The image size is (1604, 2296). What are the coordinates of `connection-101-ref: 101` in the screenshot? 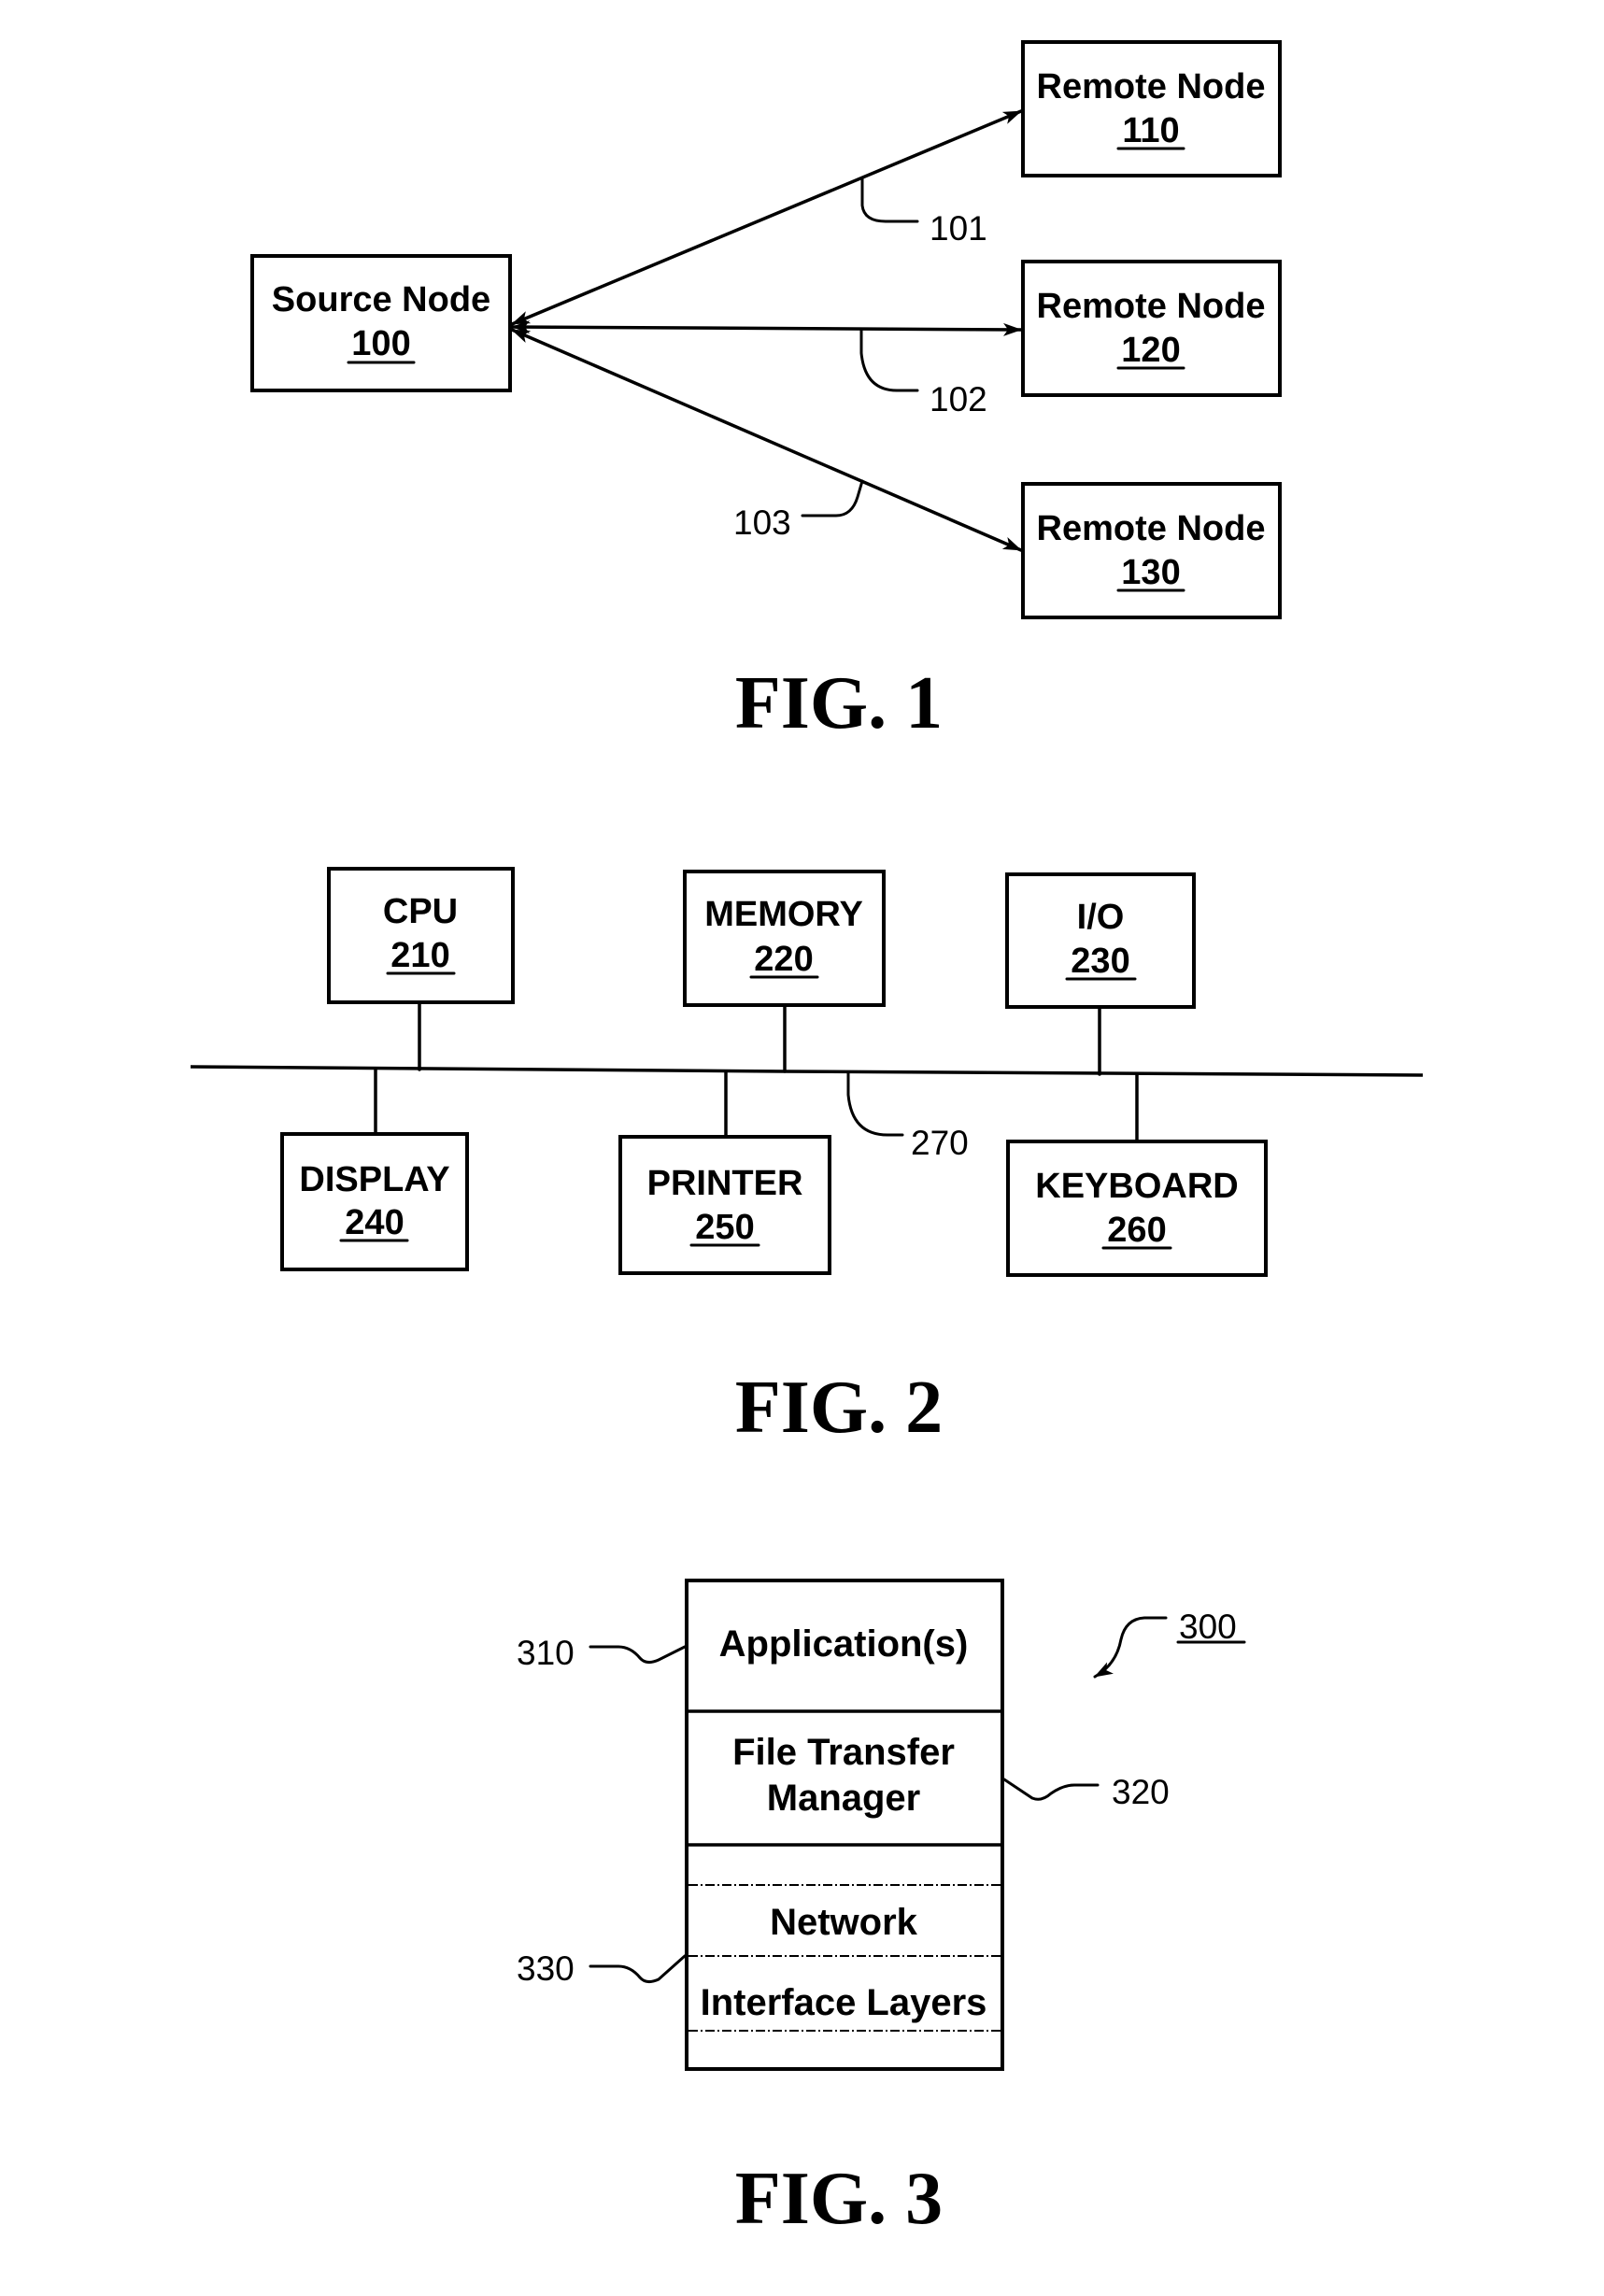 It's located at (958, 229).